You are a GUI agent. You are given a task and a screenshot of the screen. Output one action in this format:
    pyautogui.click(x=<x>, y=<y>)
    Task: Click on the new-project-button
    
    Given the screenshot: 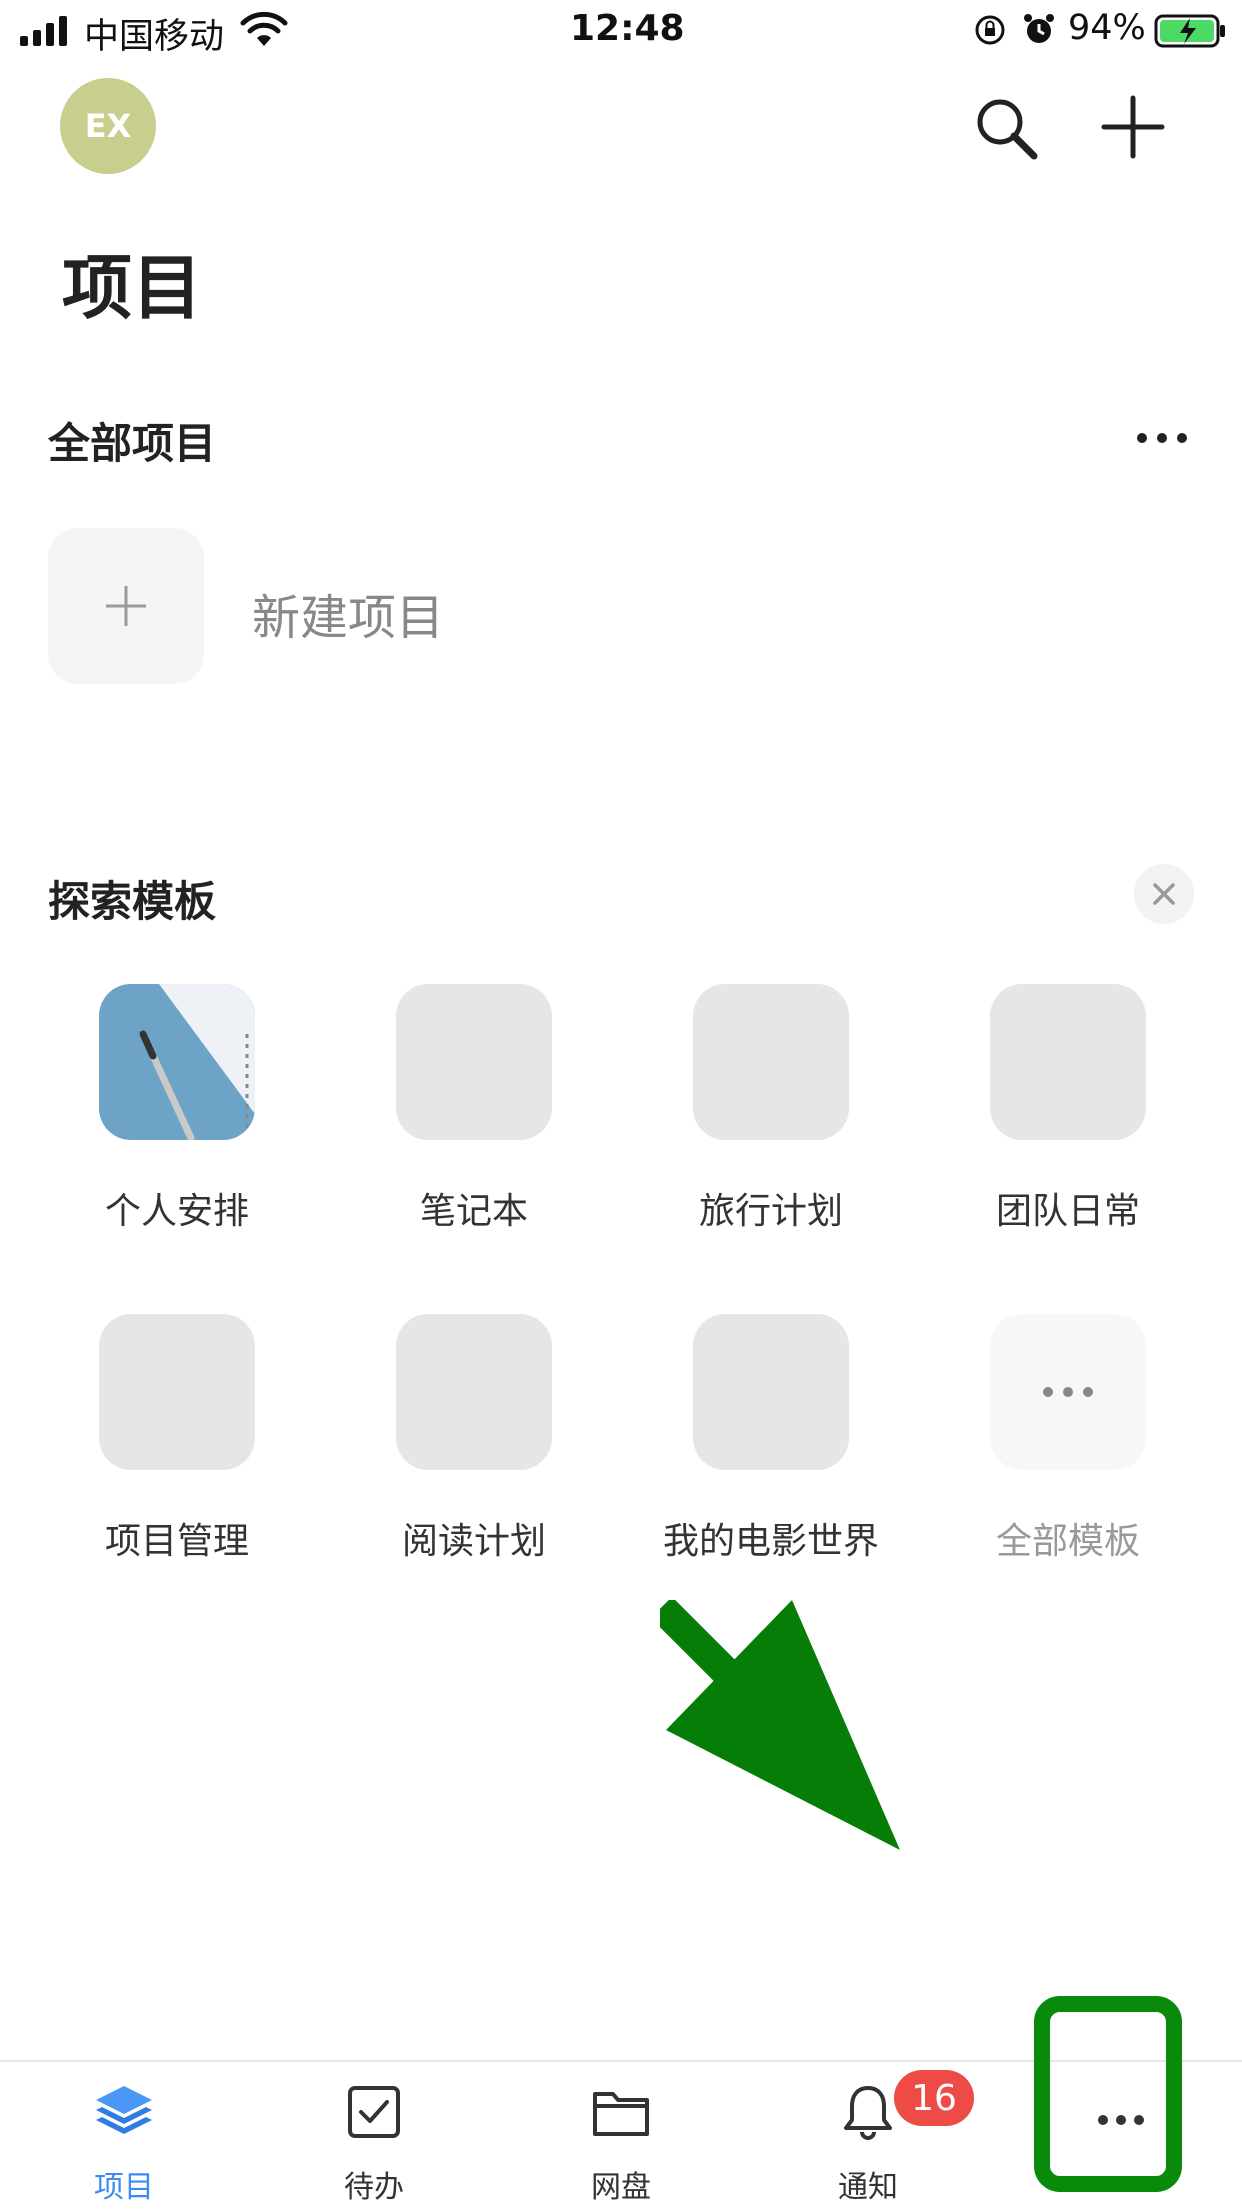 What is the action you would take?
    pyautogui.click(x=126, y=606)
    